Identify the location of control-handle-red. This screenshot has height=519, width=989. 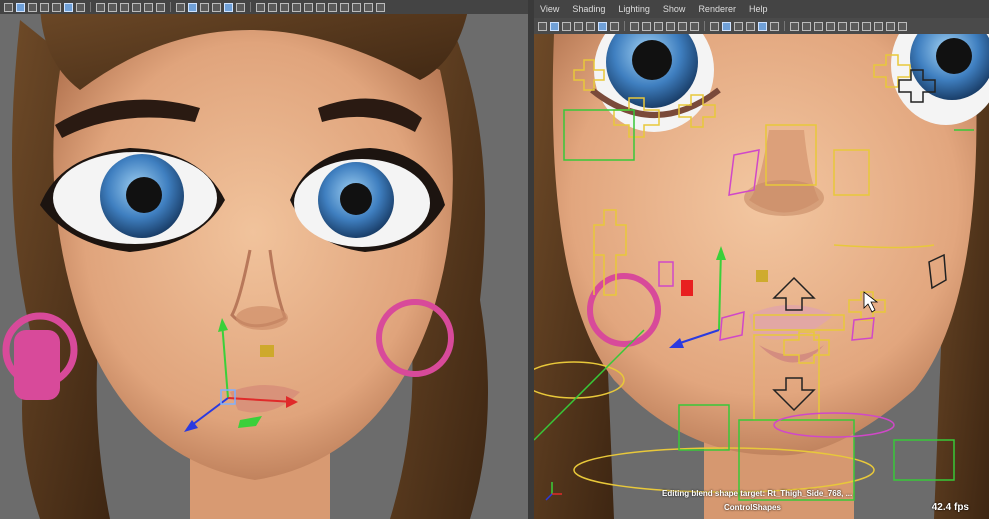
(687, 288).